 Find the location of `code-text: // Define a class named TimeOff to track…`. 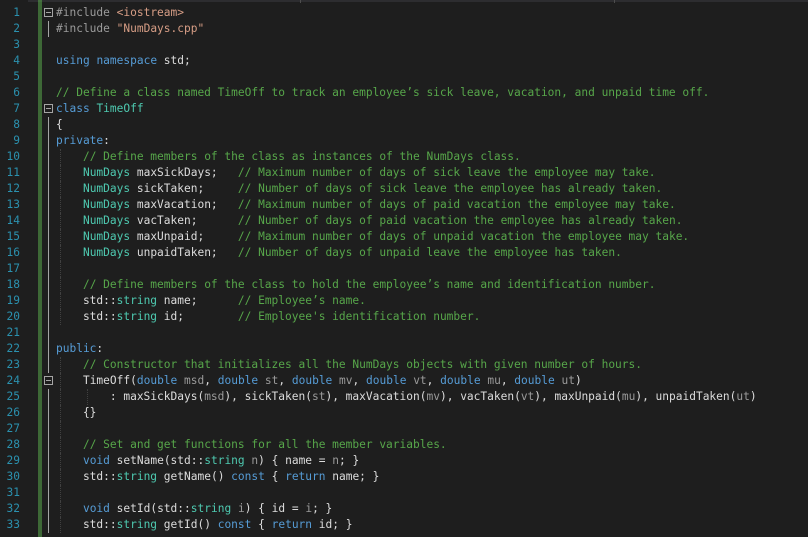

code-text: // Define a class named TimeOff to track… is located at coordinates (382, 93).